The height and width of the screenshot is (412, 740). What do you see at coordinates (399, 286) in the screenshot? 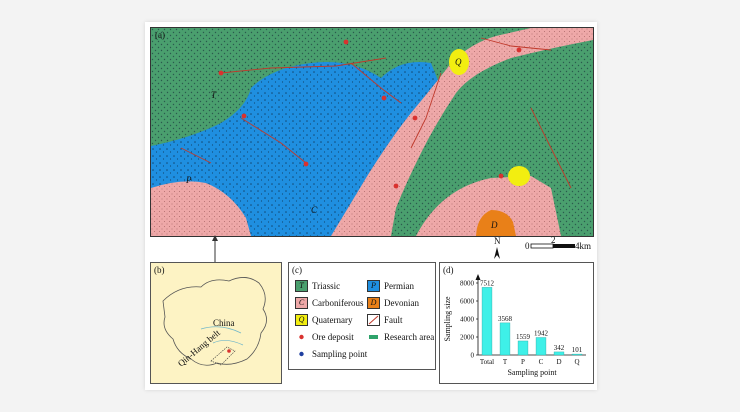
I see `legend-label: Permian` at bounding box center [399, 286].